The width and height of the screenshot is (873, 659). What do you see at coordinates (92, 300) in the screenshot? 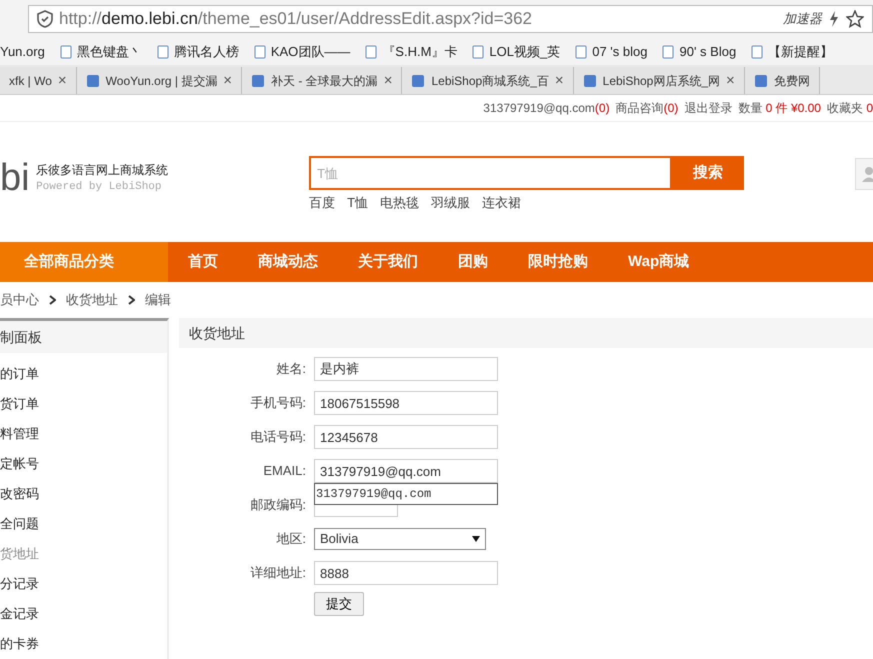
I see `breadcrumb-link: 收货地址` at bounding box center [92, 300].